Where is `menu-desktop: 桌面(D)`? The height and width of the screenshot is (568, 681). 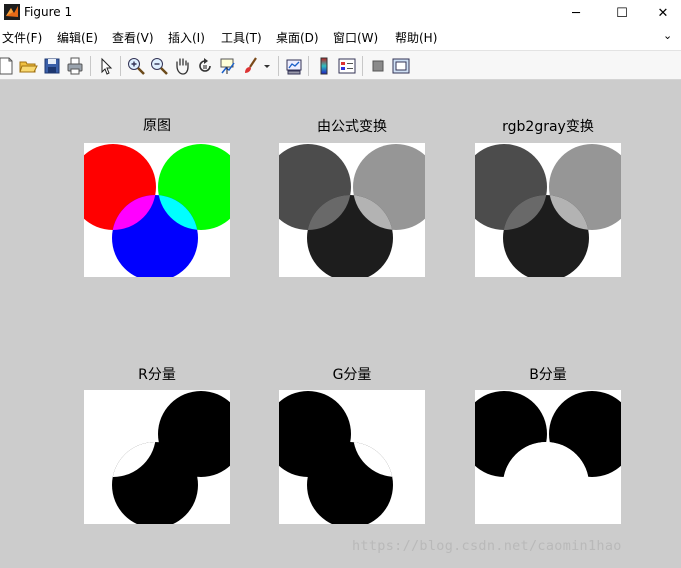
menu-desktop: 桌面(D) is located at coordinates (297, 38).